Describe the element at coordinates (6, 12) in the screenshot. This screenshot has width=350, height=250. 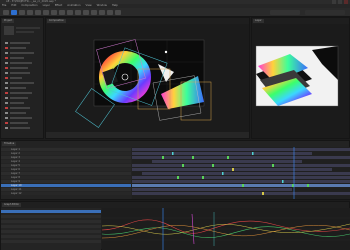
I see `home-icon` at that location.